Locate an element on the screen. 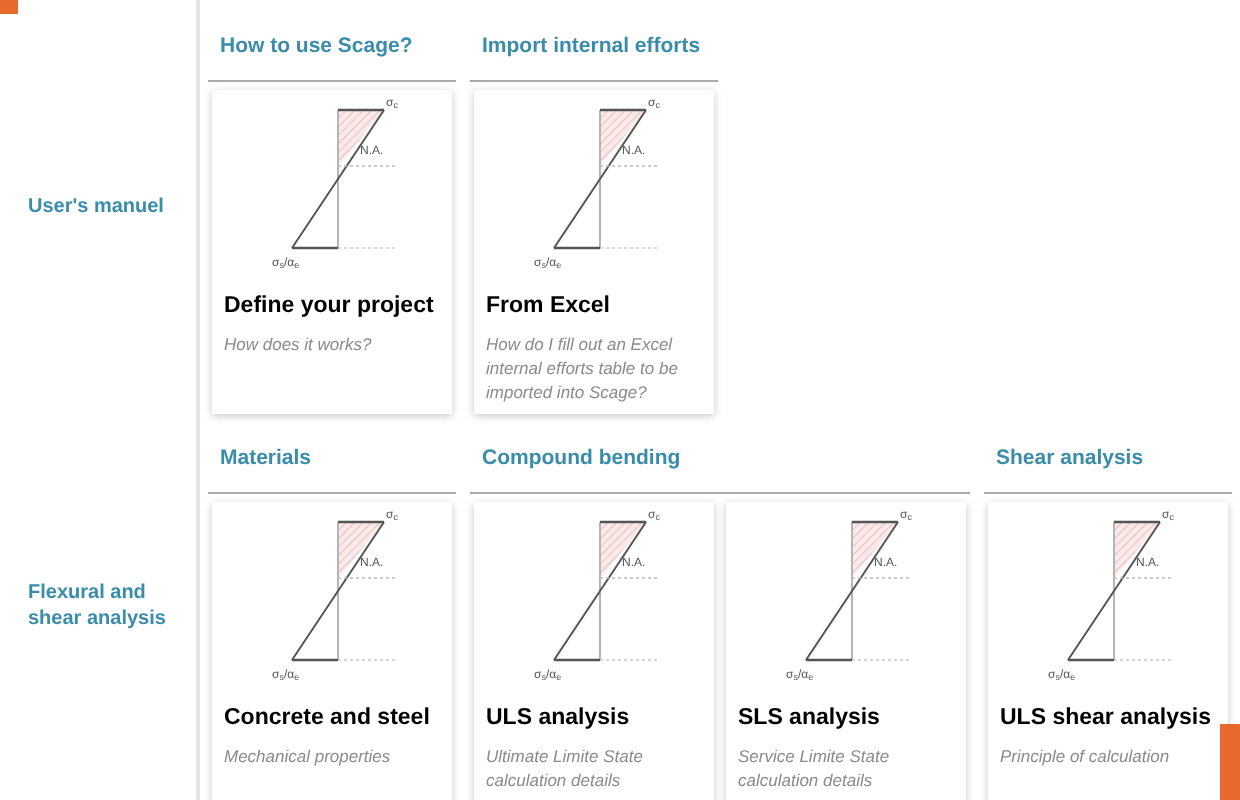 The height and width of the screenshot is (800, 1240). card-title: Define your project is located at coordinates (330, 307).